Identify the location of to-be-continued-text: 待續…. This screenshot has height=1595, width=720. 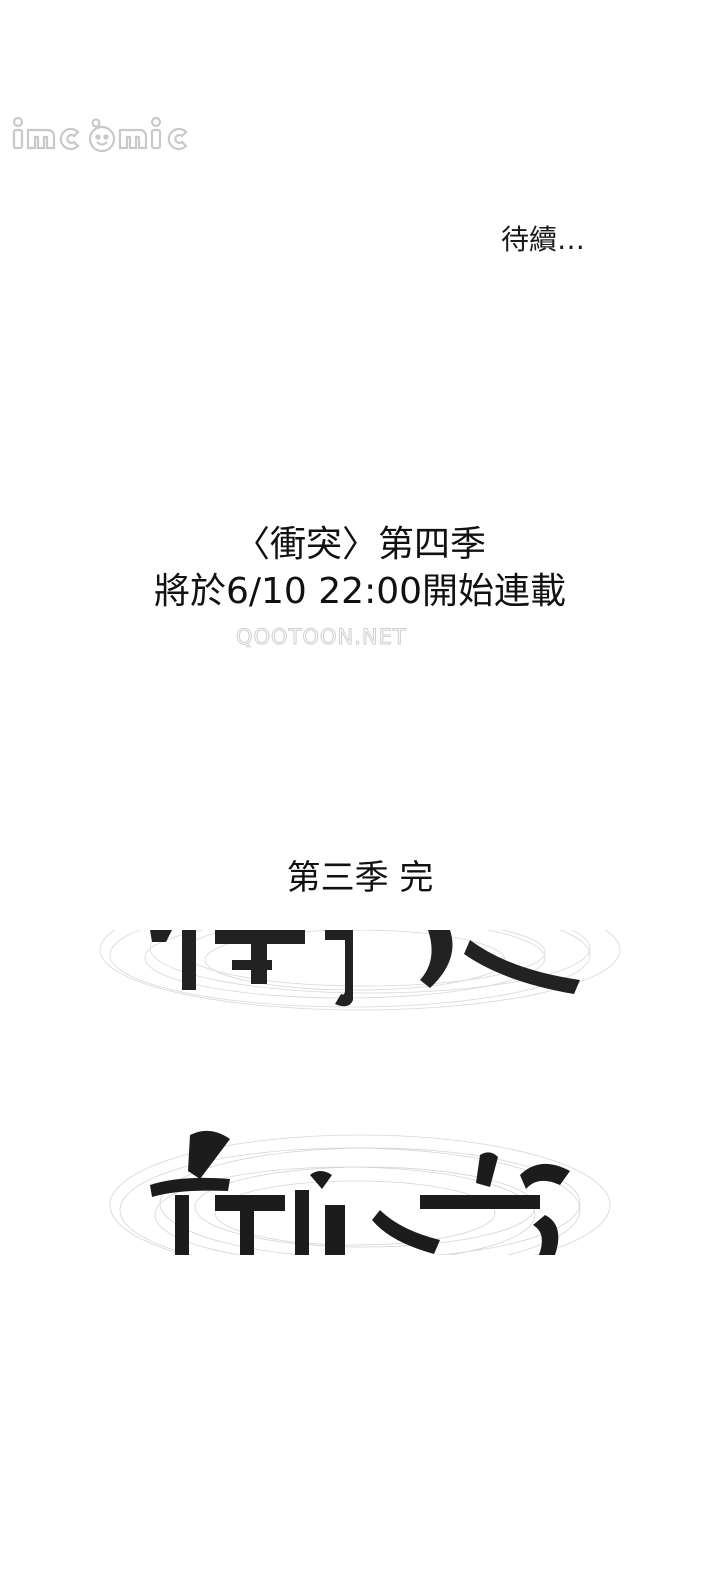
(543, 239).